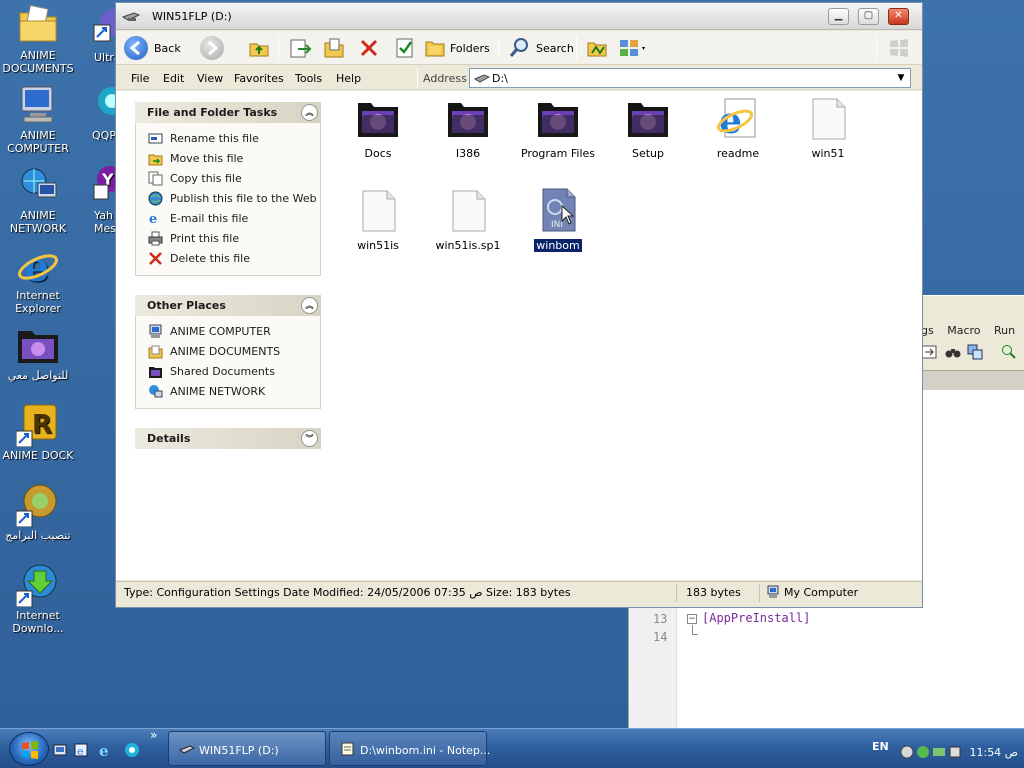  I want to click on task-print-file: Print this file, so click(228, 239).